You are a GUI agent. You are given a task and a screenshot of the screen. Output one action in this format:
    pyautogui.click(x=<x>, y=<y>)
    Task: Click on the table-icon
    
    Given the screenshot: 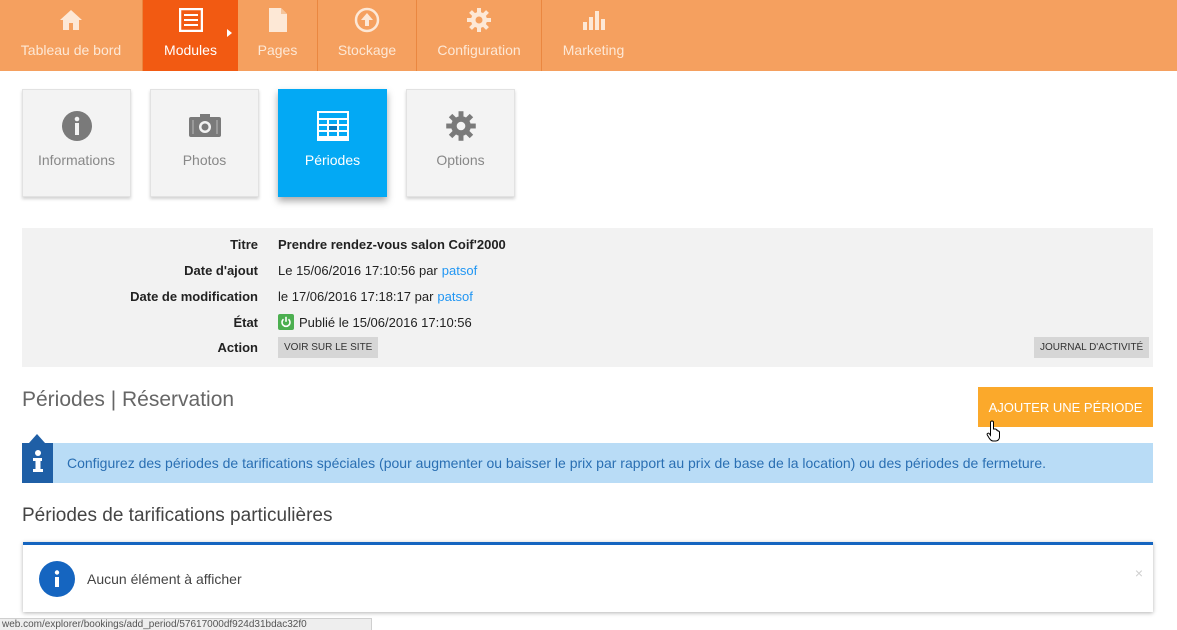 What is the action you would take?
    pyautogui.click(x=333, y=126)
    